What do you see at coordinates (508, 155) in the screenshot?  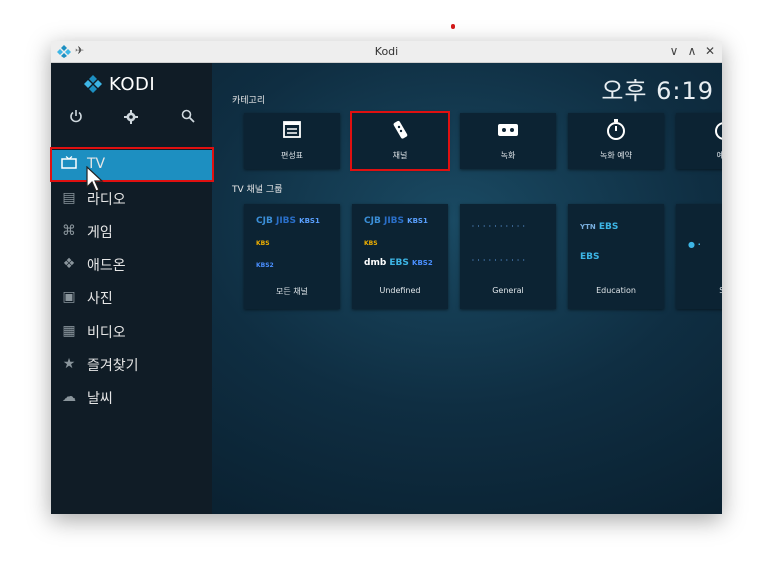 I see `tile-label: 녹화` at bounding box center [508, 155].